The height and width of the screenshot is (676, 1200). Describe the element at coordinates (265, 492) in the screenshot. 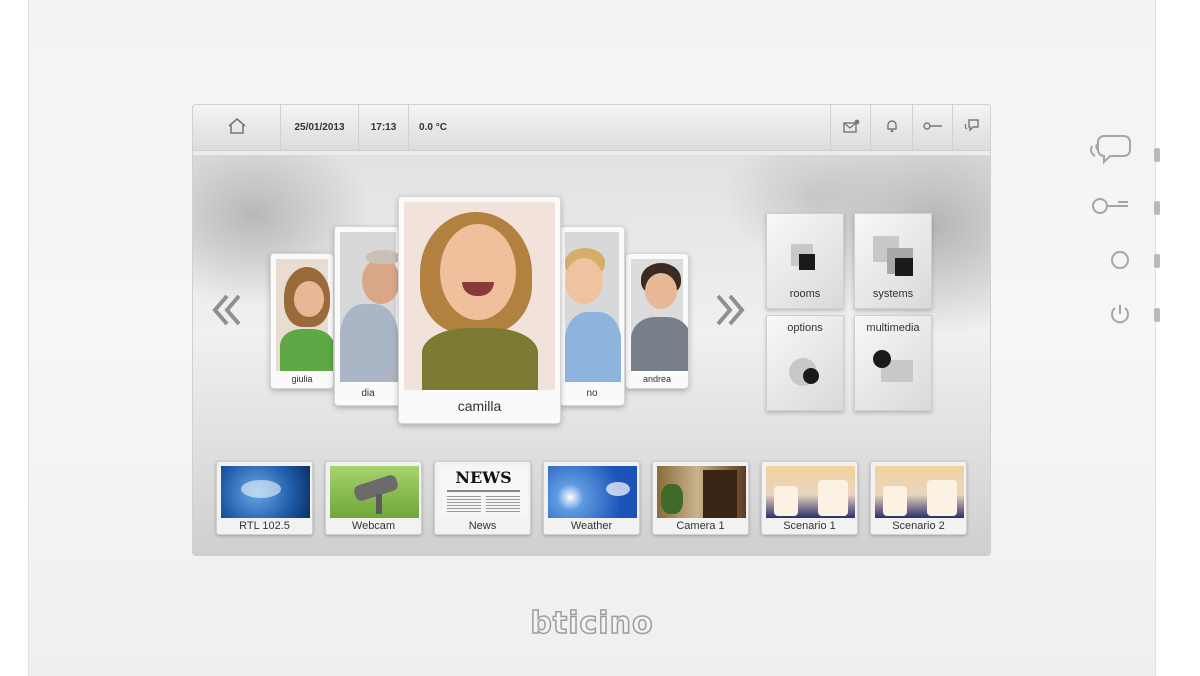

I see `radio-globe-thumbnail` at that location.